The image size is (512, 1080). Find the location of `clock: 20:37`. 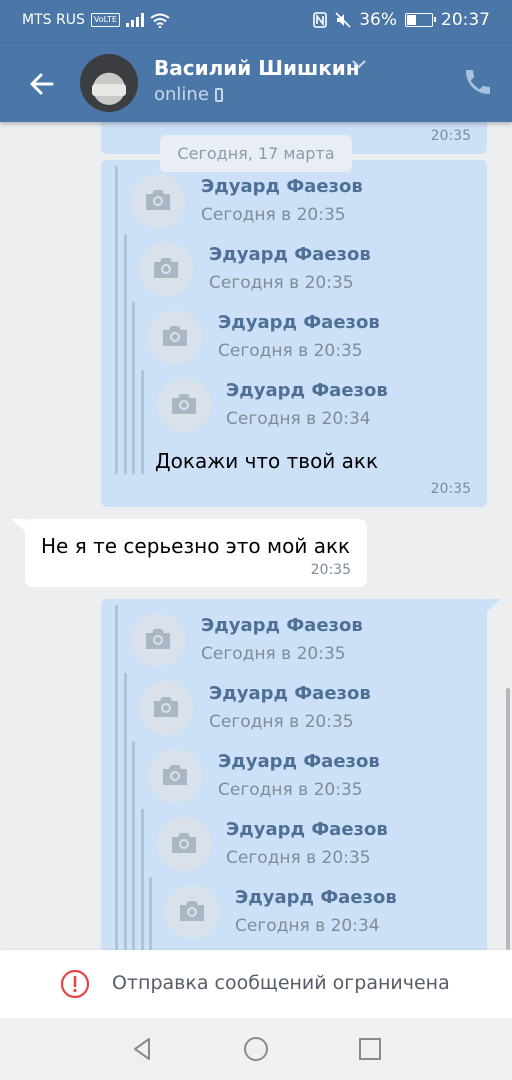

clock: 20:37 is located at coordinates (465, 20).